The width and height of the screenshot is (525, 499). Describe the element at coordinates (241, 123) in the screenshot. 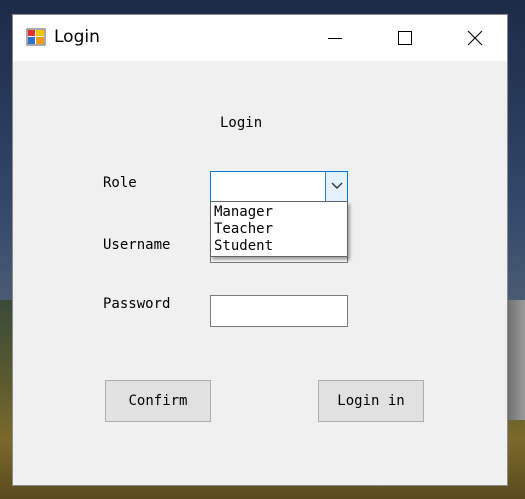

I see `form-heading: Login` at that location.